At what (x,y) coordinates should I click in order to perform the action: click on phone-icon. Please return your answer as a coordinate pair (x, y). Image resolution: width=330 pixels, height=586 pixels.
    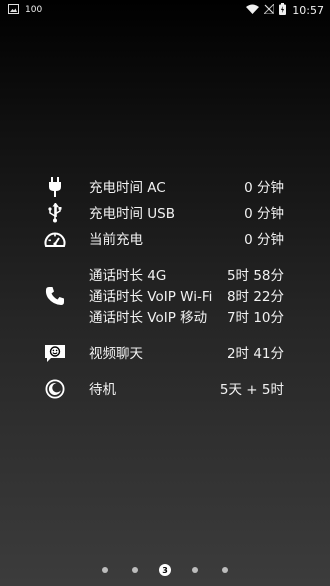
    Looking at the image, I should click on (55, 296).